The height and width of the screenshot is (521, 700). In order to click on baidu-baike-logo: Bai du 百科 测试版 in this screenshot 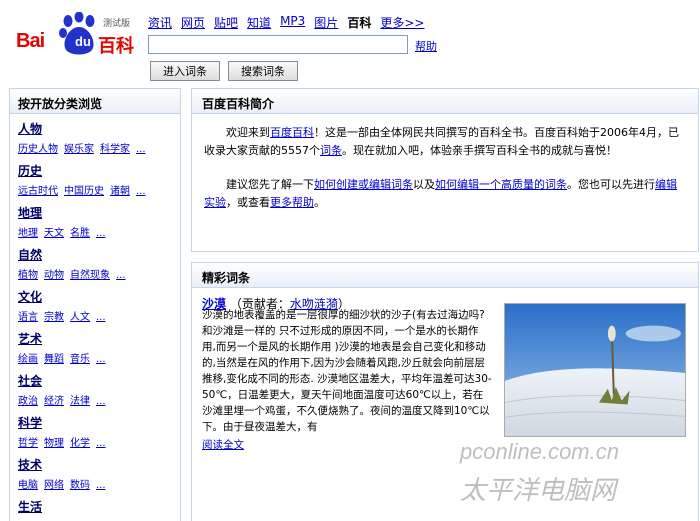, I will do `click(78, 36)`.